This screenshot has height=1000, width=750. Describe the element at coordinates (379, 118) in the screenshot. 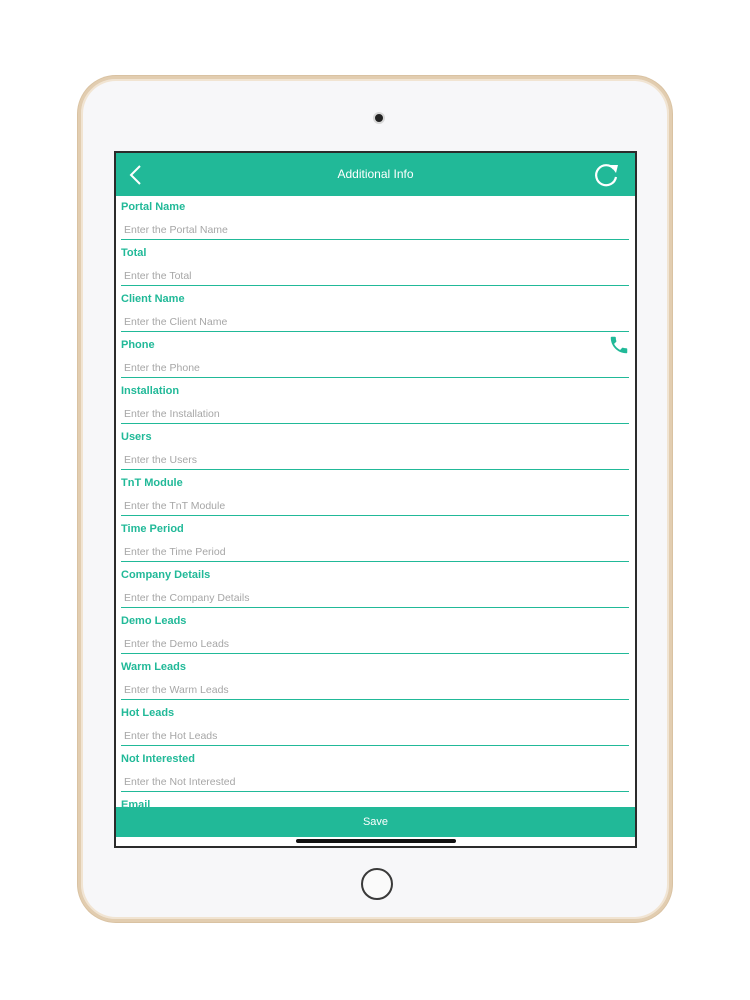

I see `camera-icon` at that location.